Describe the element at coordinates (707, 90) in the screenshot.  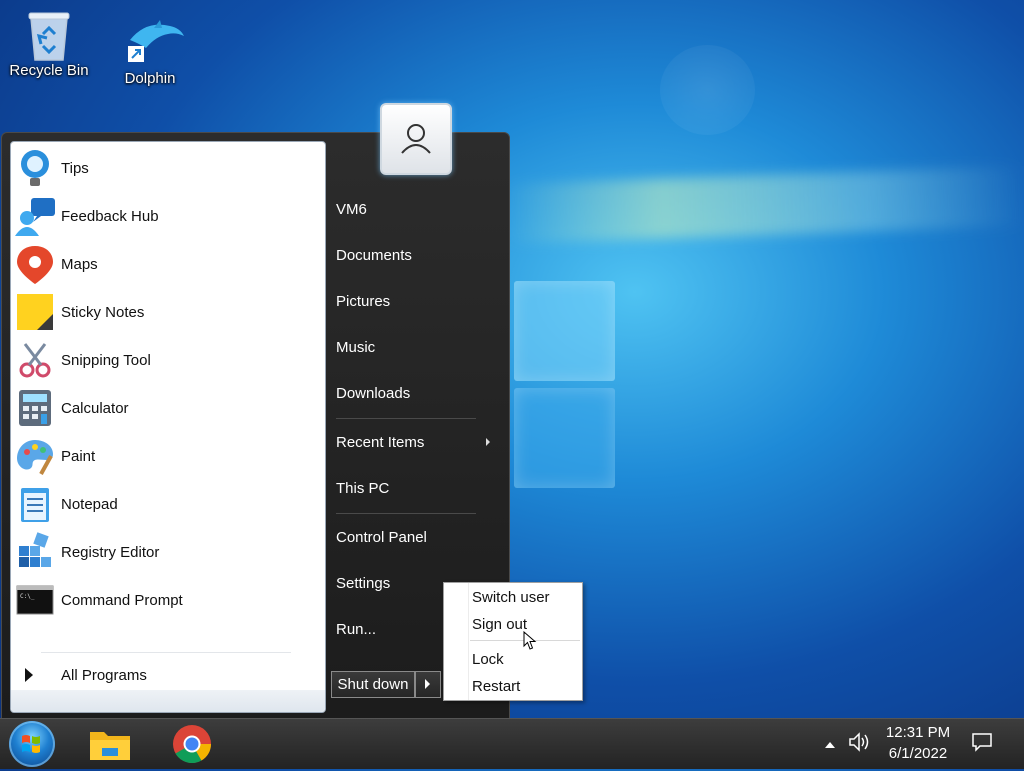
I see `wallpaper-bubble` at that location.